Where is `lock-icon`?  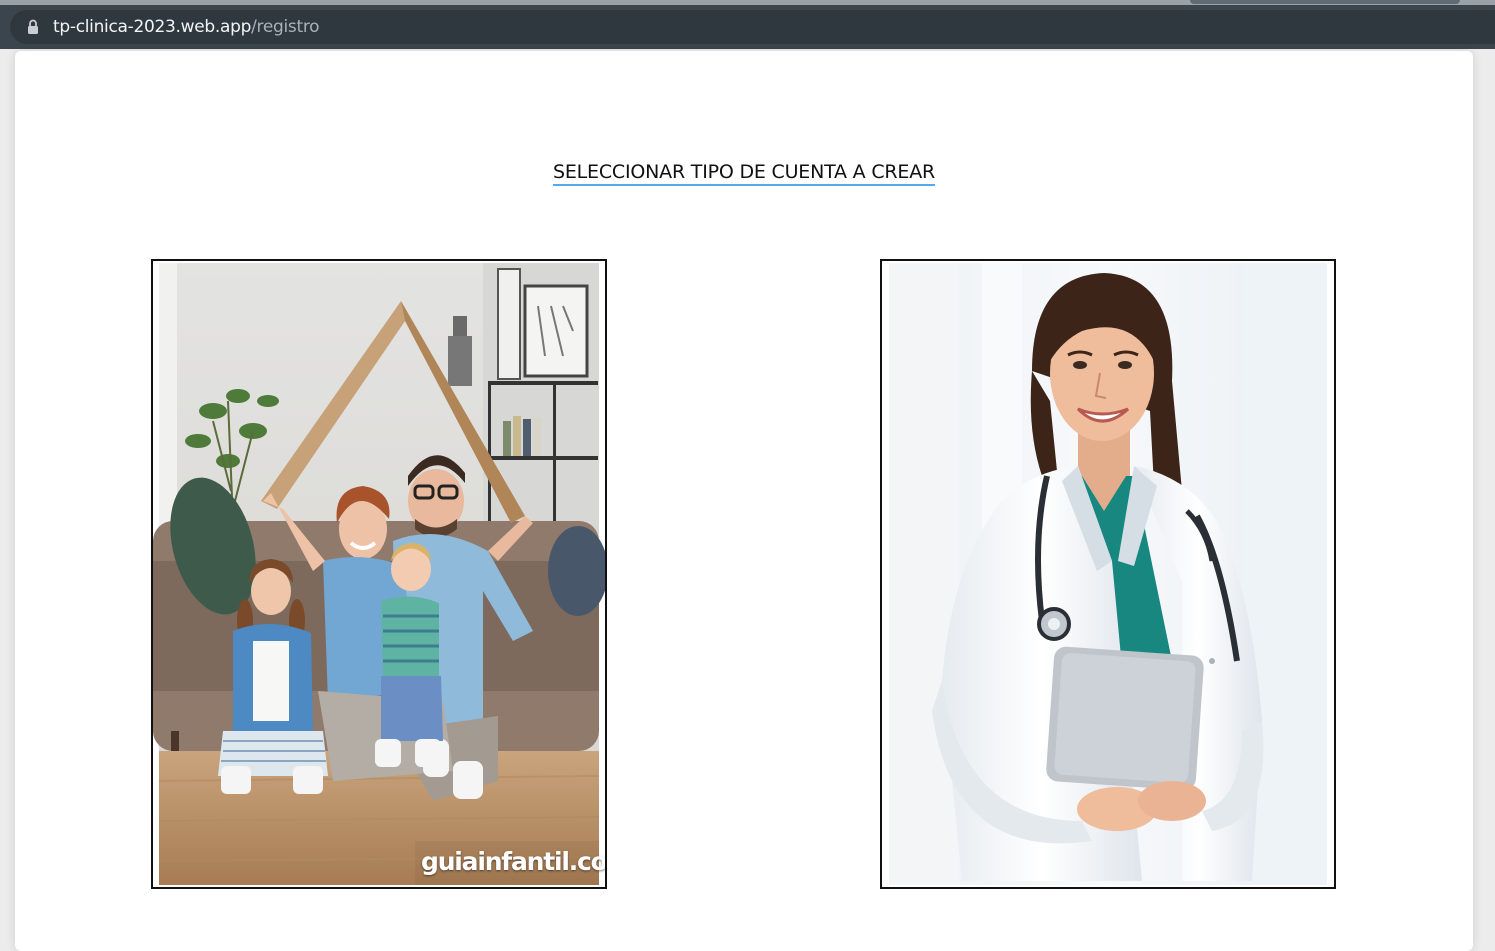 lock-icon is located at coordinates (33, 27).